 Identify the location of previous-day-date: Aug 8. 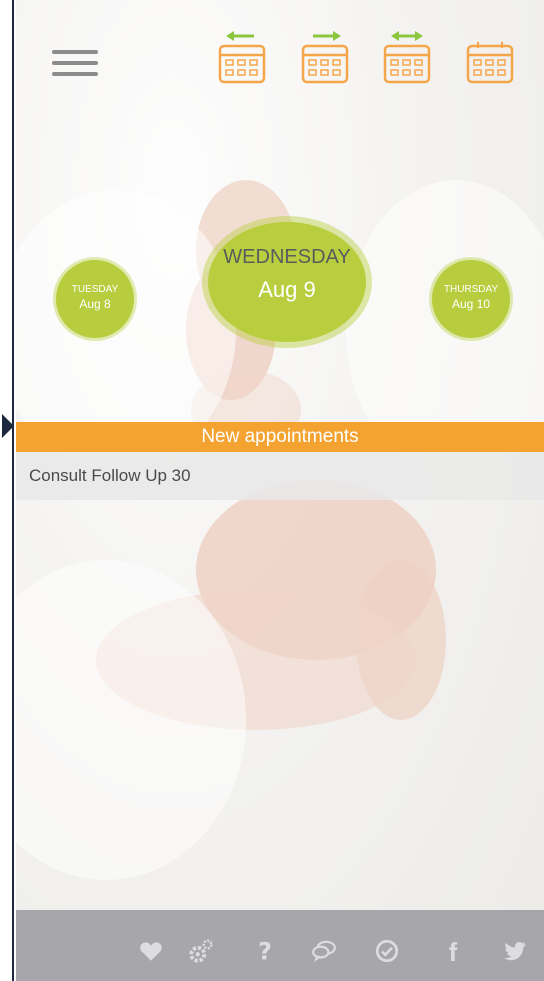
(95, 304).